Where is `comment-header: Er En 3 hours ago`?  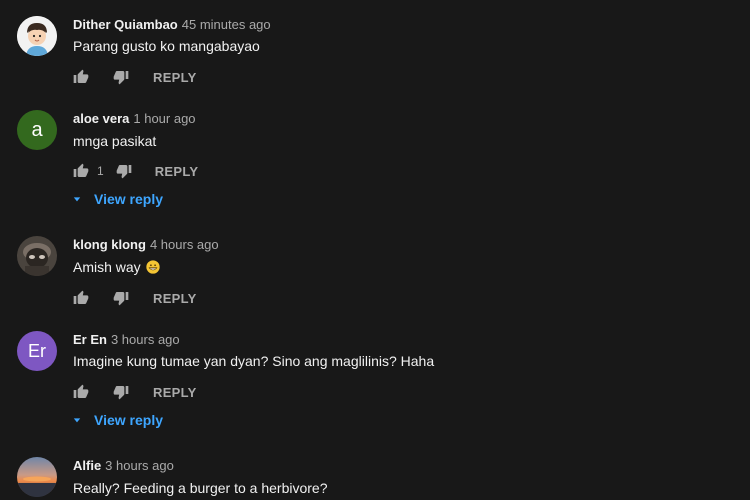 comment-header: Er En 3 hours ago is located at coordinates (126, 339).